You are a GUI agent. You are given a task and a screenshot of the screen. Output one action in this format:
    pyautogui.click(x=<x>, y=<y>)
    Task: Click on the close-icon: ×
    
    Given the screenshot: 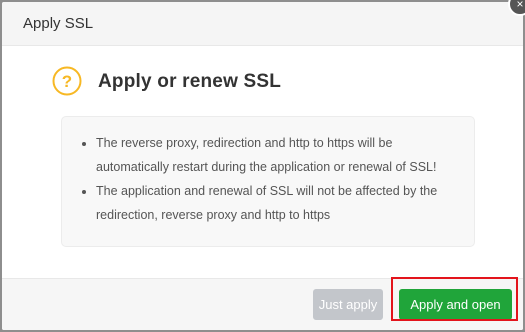 What is the action you would take?
    pyautogui.click(x=520, y=5)
    